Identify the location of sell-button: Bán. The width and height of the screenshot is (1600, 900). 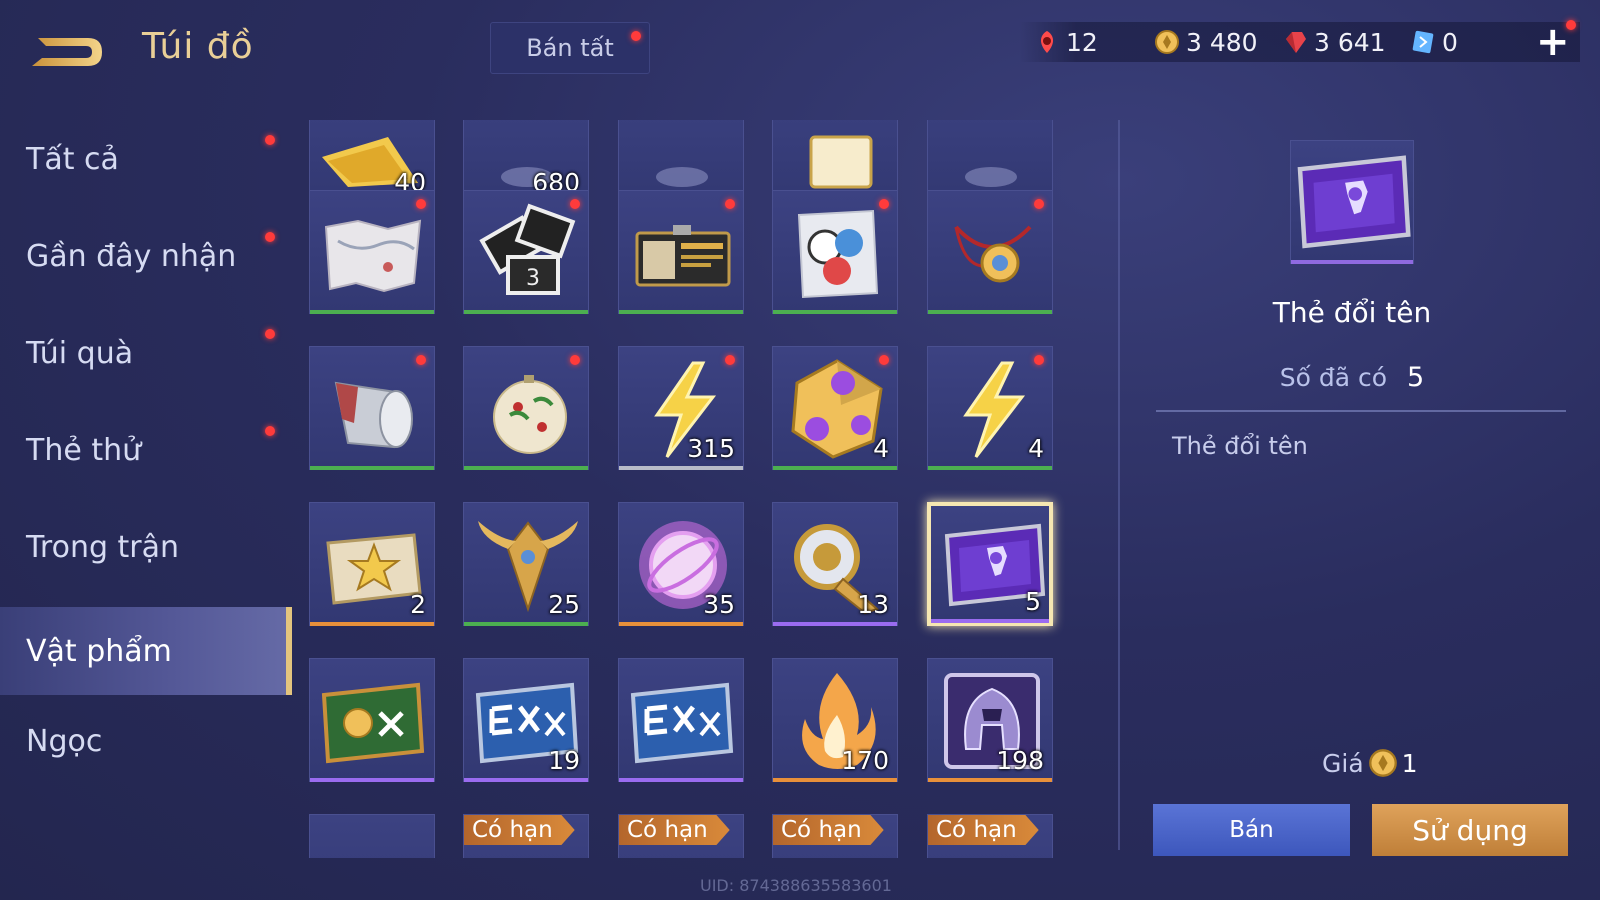
(1251, 830).